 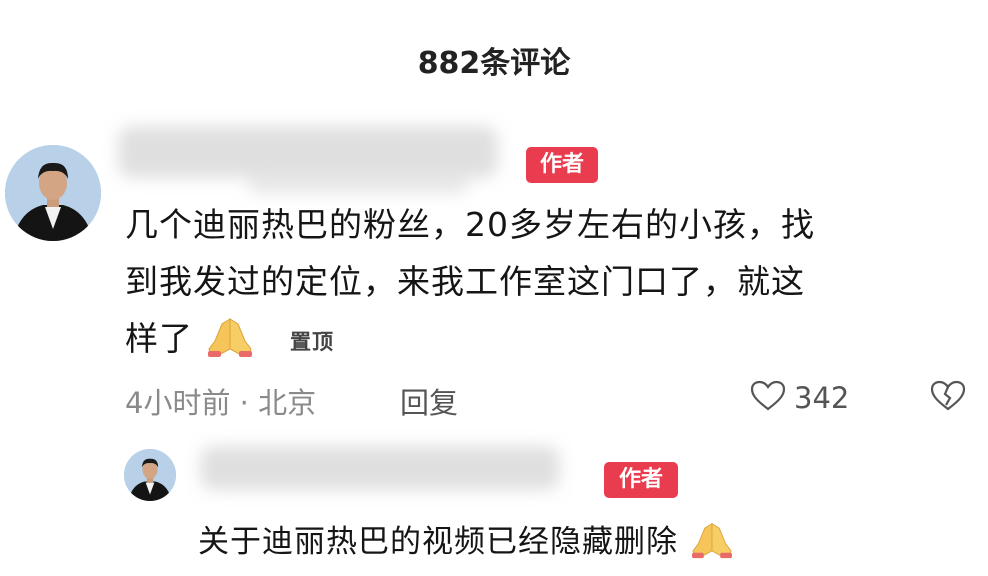 What do you see at coordinates (159, 338) in the screenshot?
I see `comment-text-line-3: 样了` at bounding box center [159, 338].